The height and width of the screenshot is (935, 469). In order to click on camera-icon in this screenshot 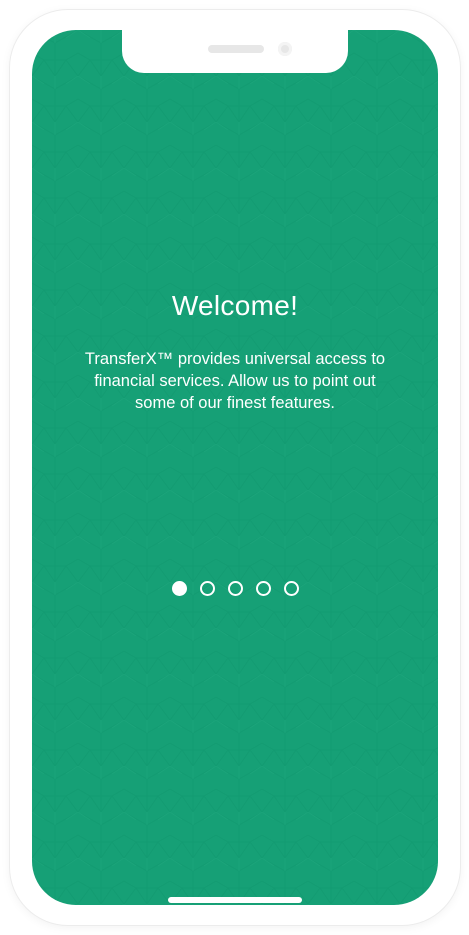, I will do `click(285, 49)`.